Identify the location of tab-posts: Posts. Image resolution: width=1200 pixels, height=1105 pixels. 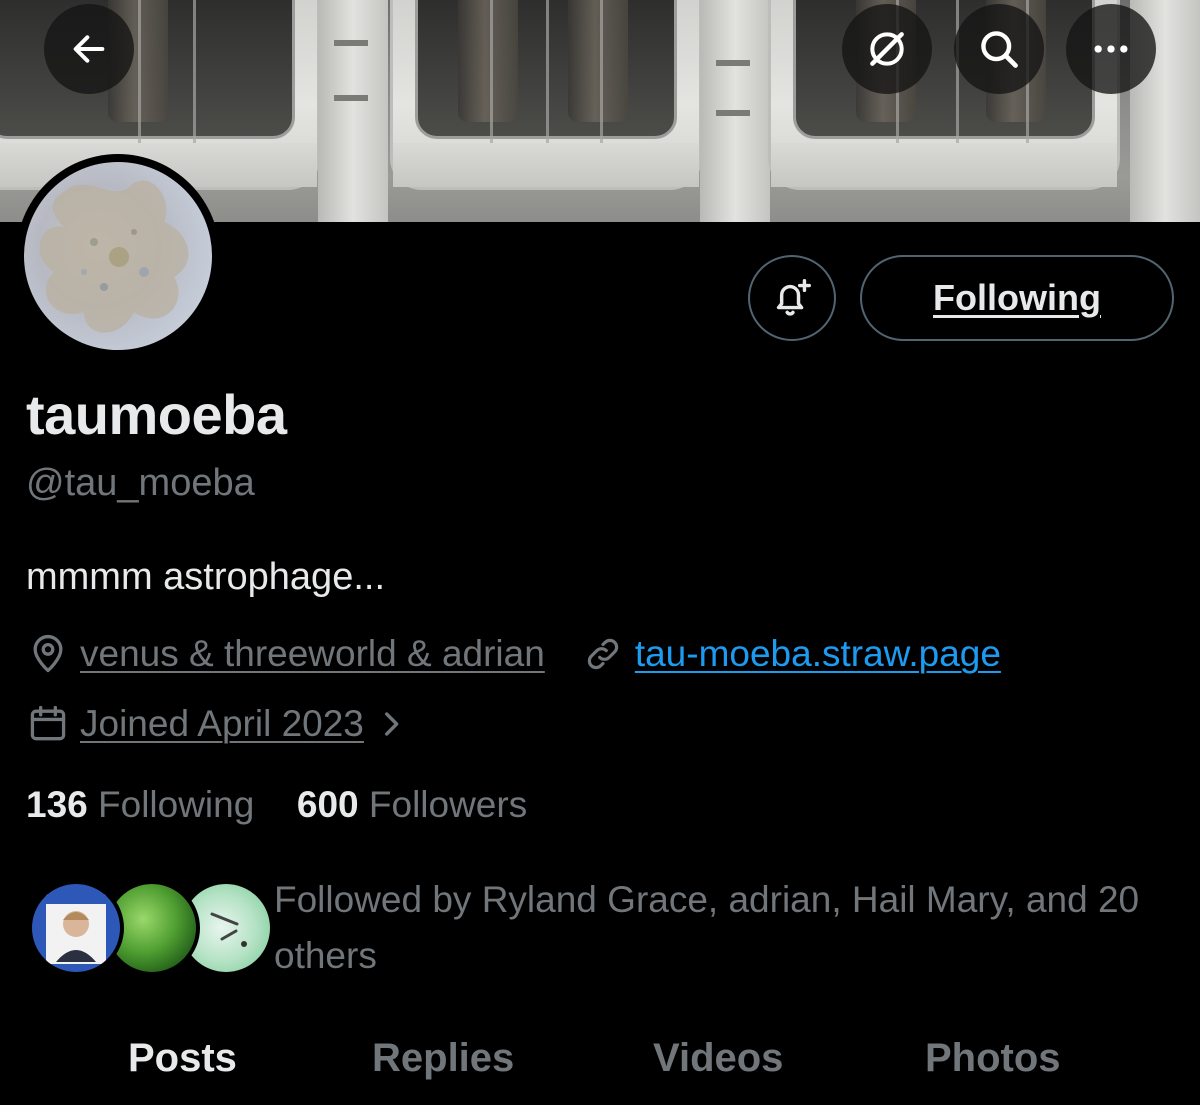
(182, 1058).